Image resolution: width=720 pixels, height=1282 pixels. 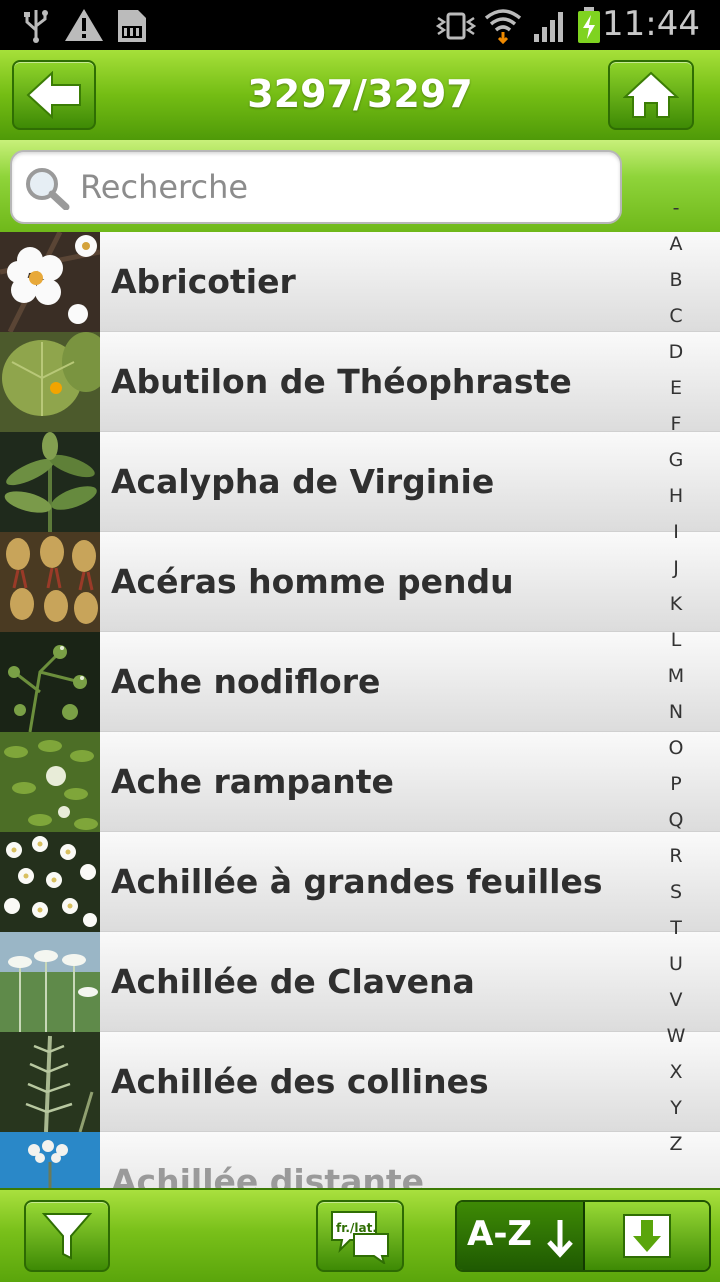 What do you see at coordinates (357, 881) in the screenshot?
I see `plant-name: Achillée à grandes feuilles` at bounding box center [357, 881].